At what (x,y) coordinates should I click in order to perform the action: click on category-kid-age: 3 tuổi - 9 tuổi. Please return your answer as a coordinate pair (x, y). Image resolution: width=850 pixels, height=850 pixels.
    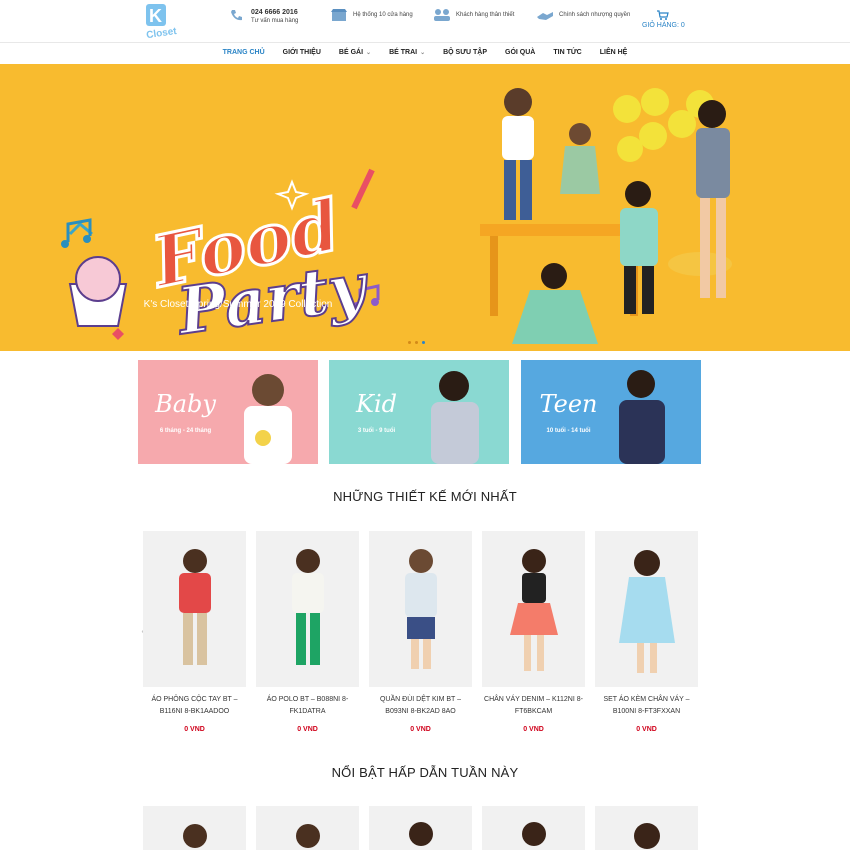
    Looking at the image, I should click on (376, 431).